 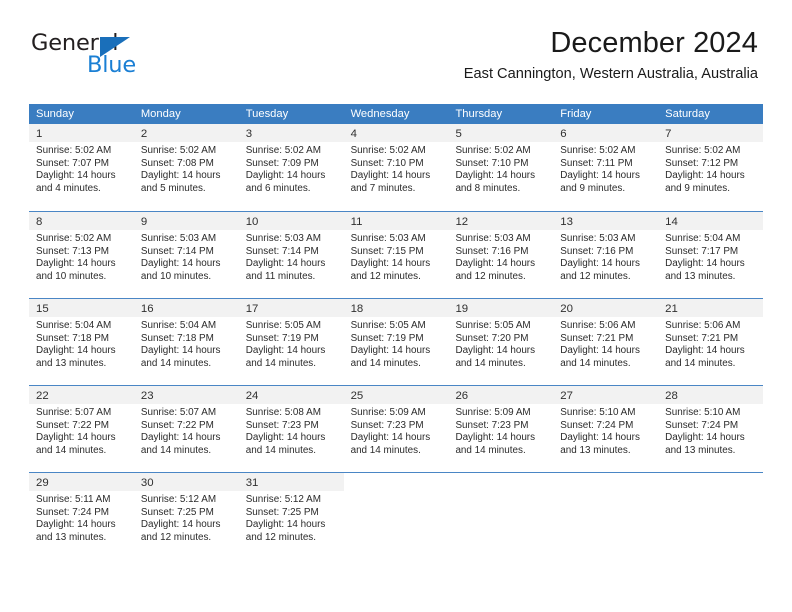 What do you see at coordinates (178, 412) in the screenshot?
I see `sunrise-text: Sunrise: 5:07 AM` at bounding box center [178, 412].